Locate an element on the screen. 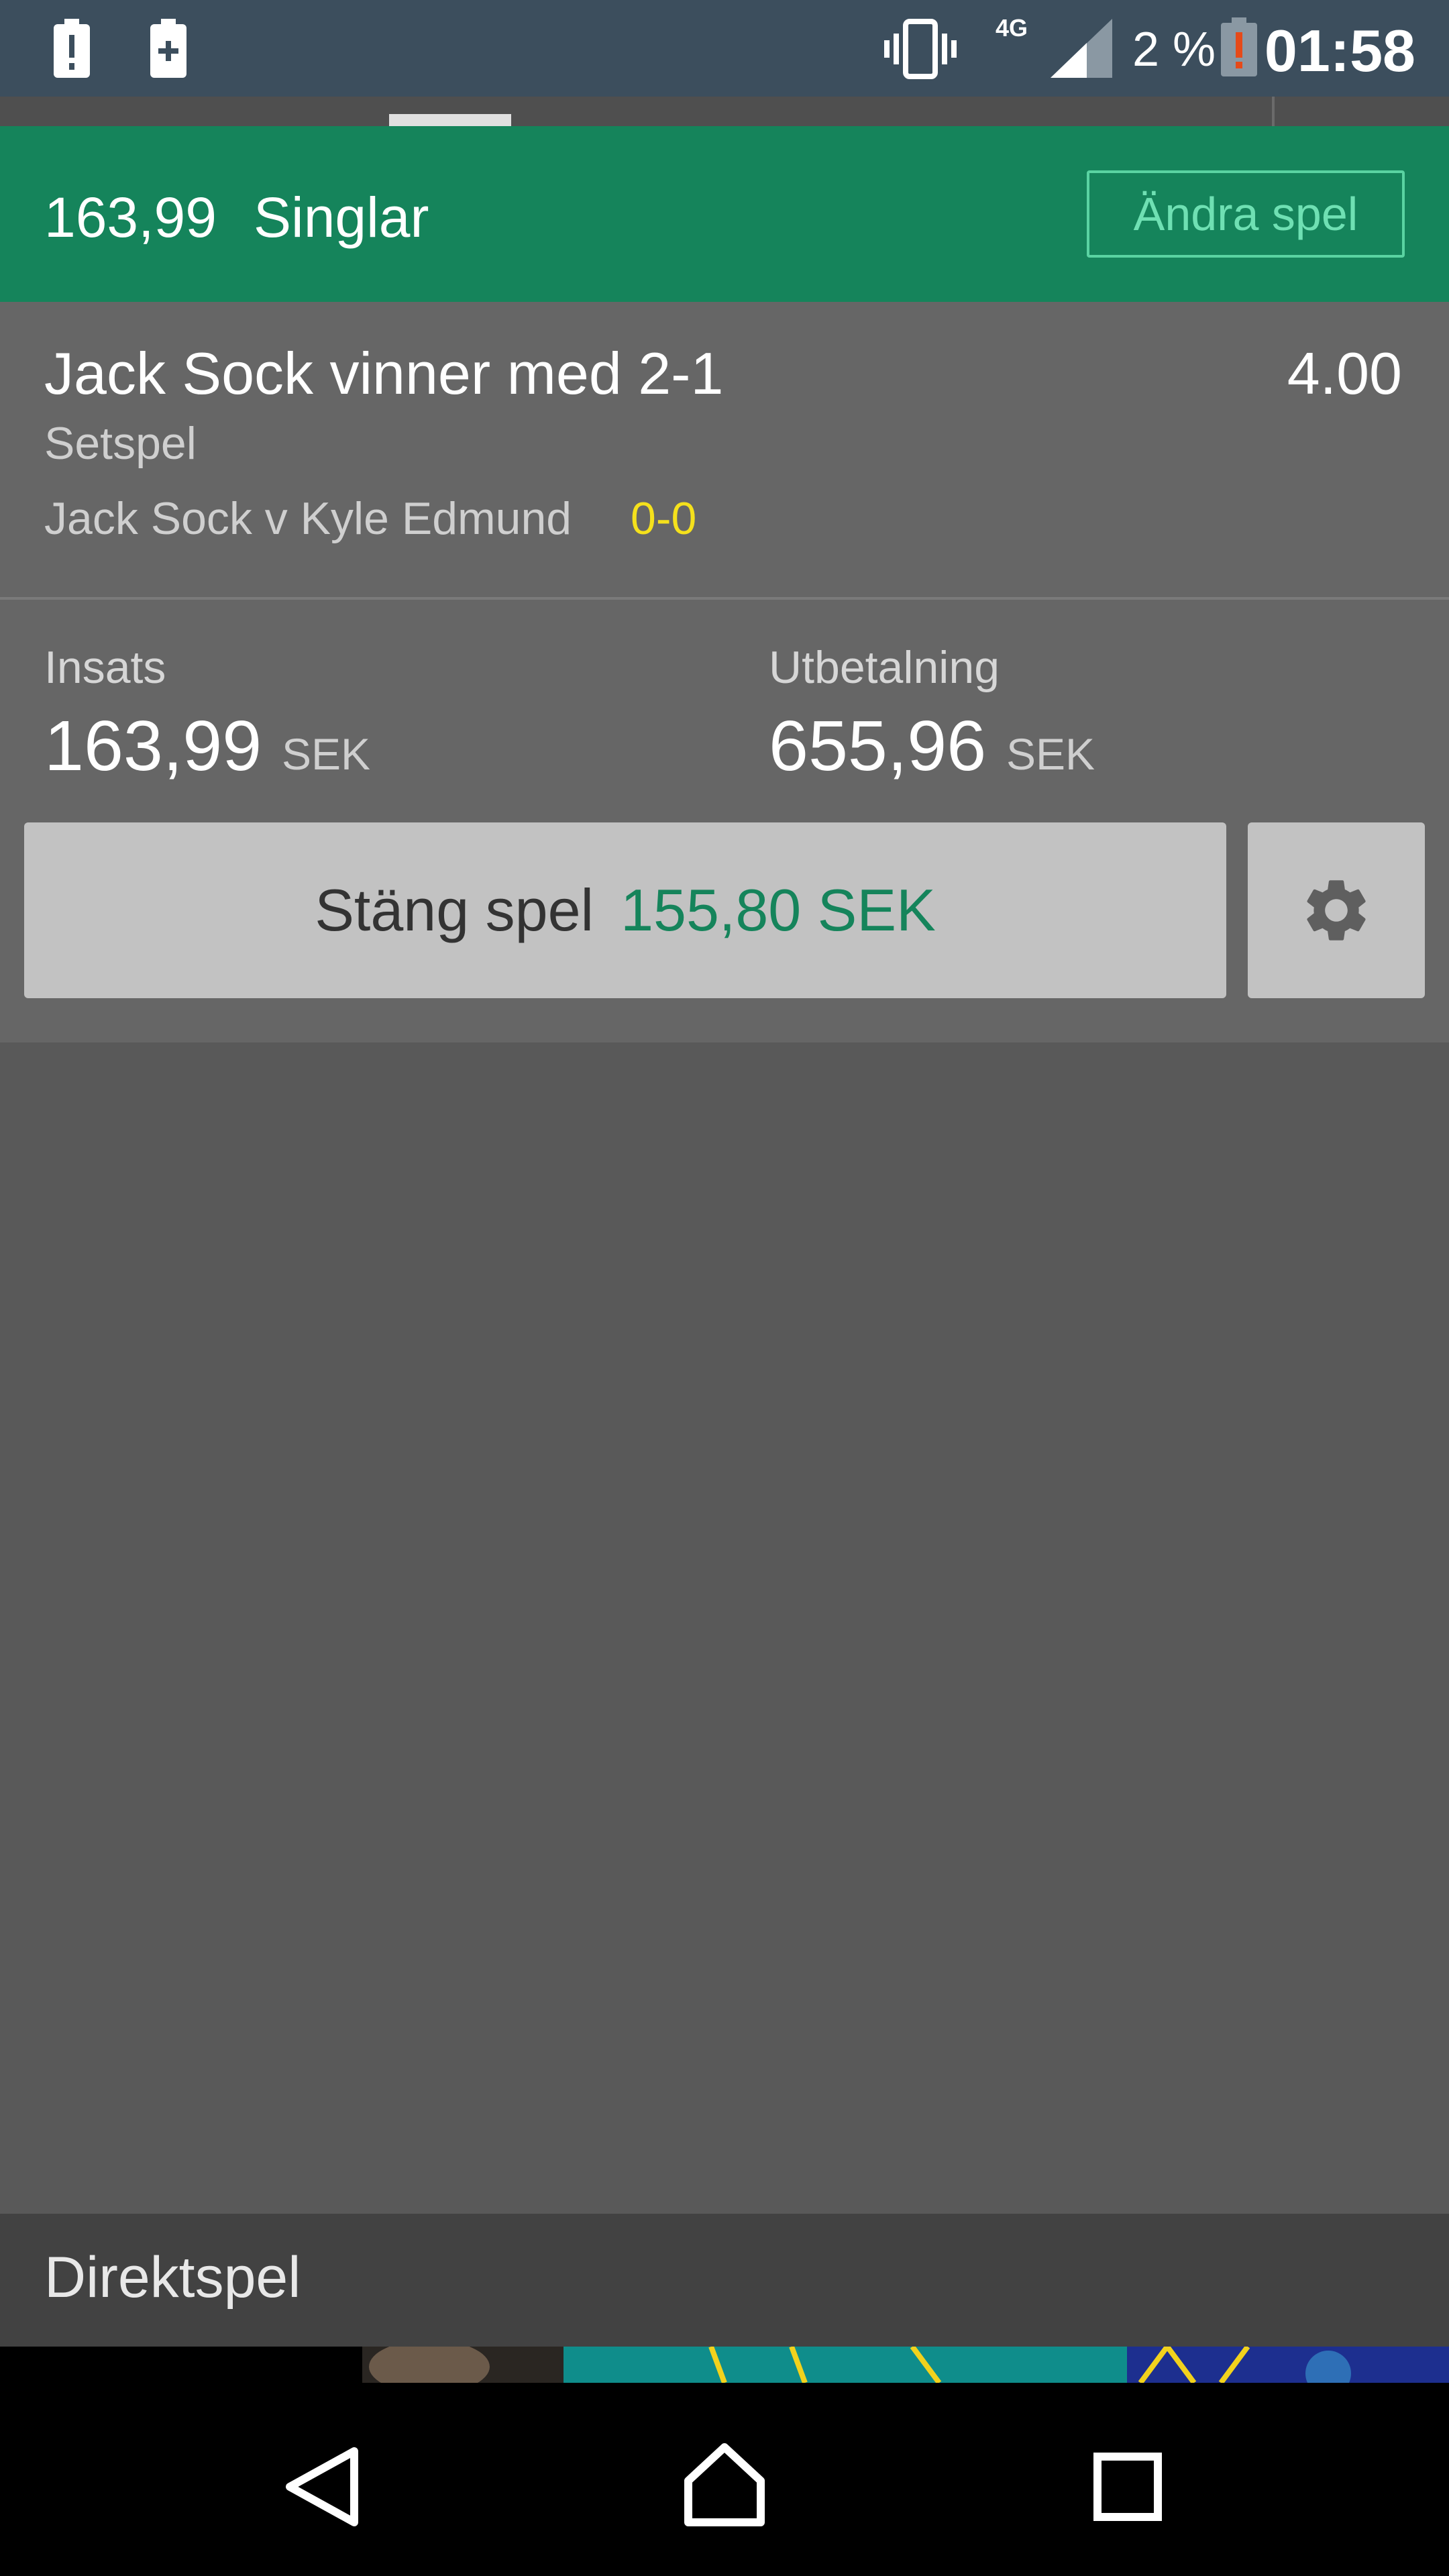  stake-label: Insats is located at coordinates (105, 667).